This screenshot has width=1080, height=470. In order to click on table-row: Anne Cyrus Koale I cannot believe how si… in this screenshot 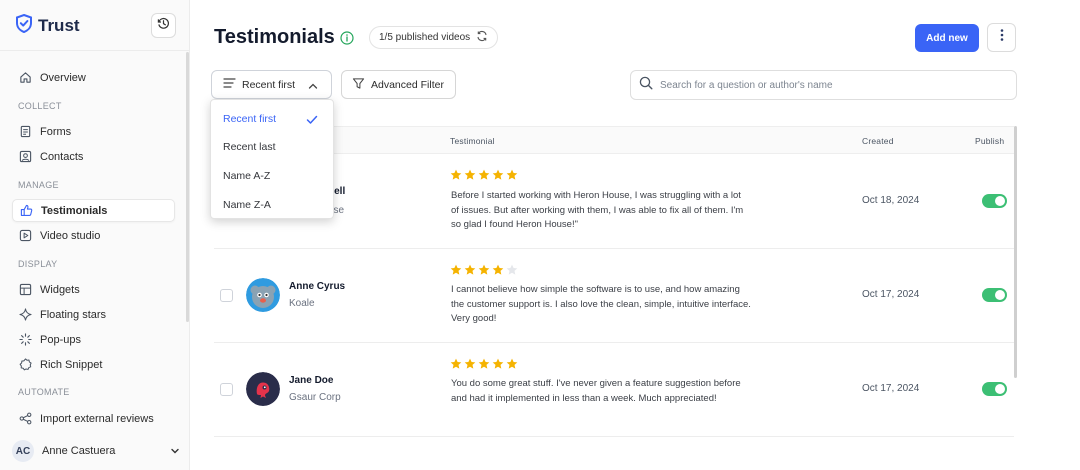, I will do `click(614, 296)`.